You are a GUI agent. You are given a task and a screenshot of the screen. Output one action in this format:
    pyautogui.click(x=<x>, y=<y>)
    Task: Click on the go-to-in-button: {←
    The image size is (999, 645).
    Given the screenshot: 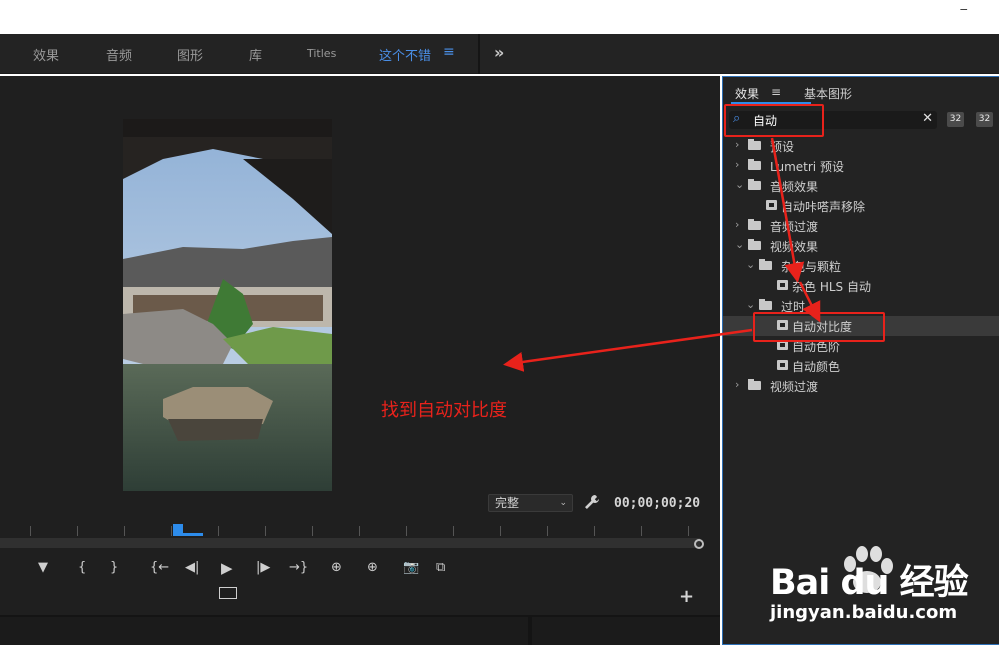 What is the action you would take?
    pyautogui.click(x=159, y=567)
    